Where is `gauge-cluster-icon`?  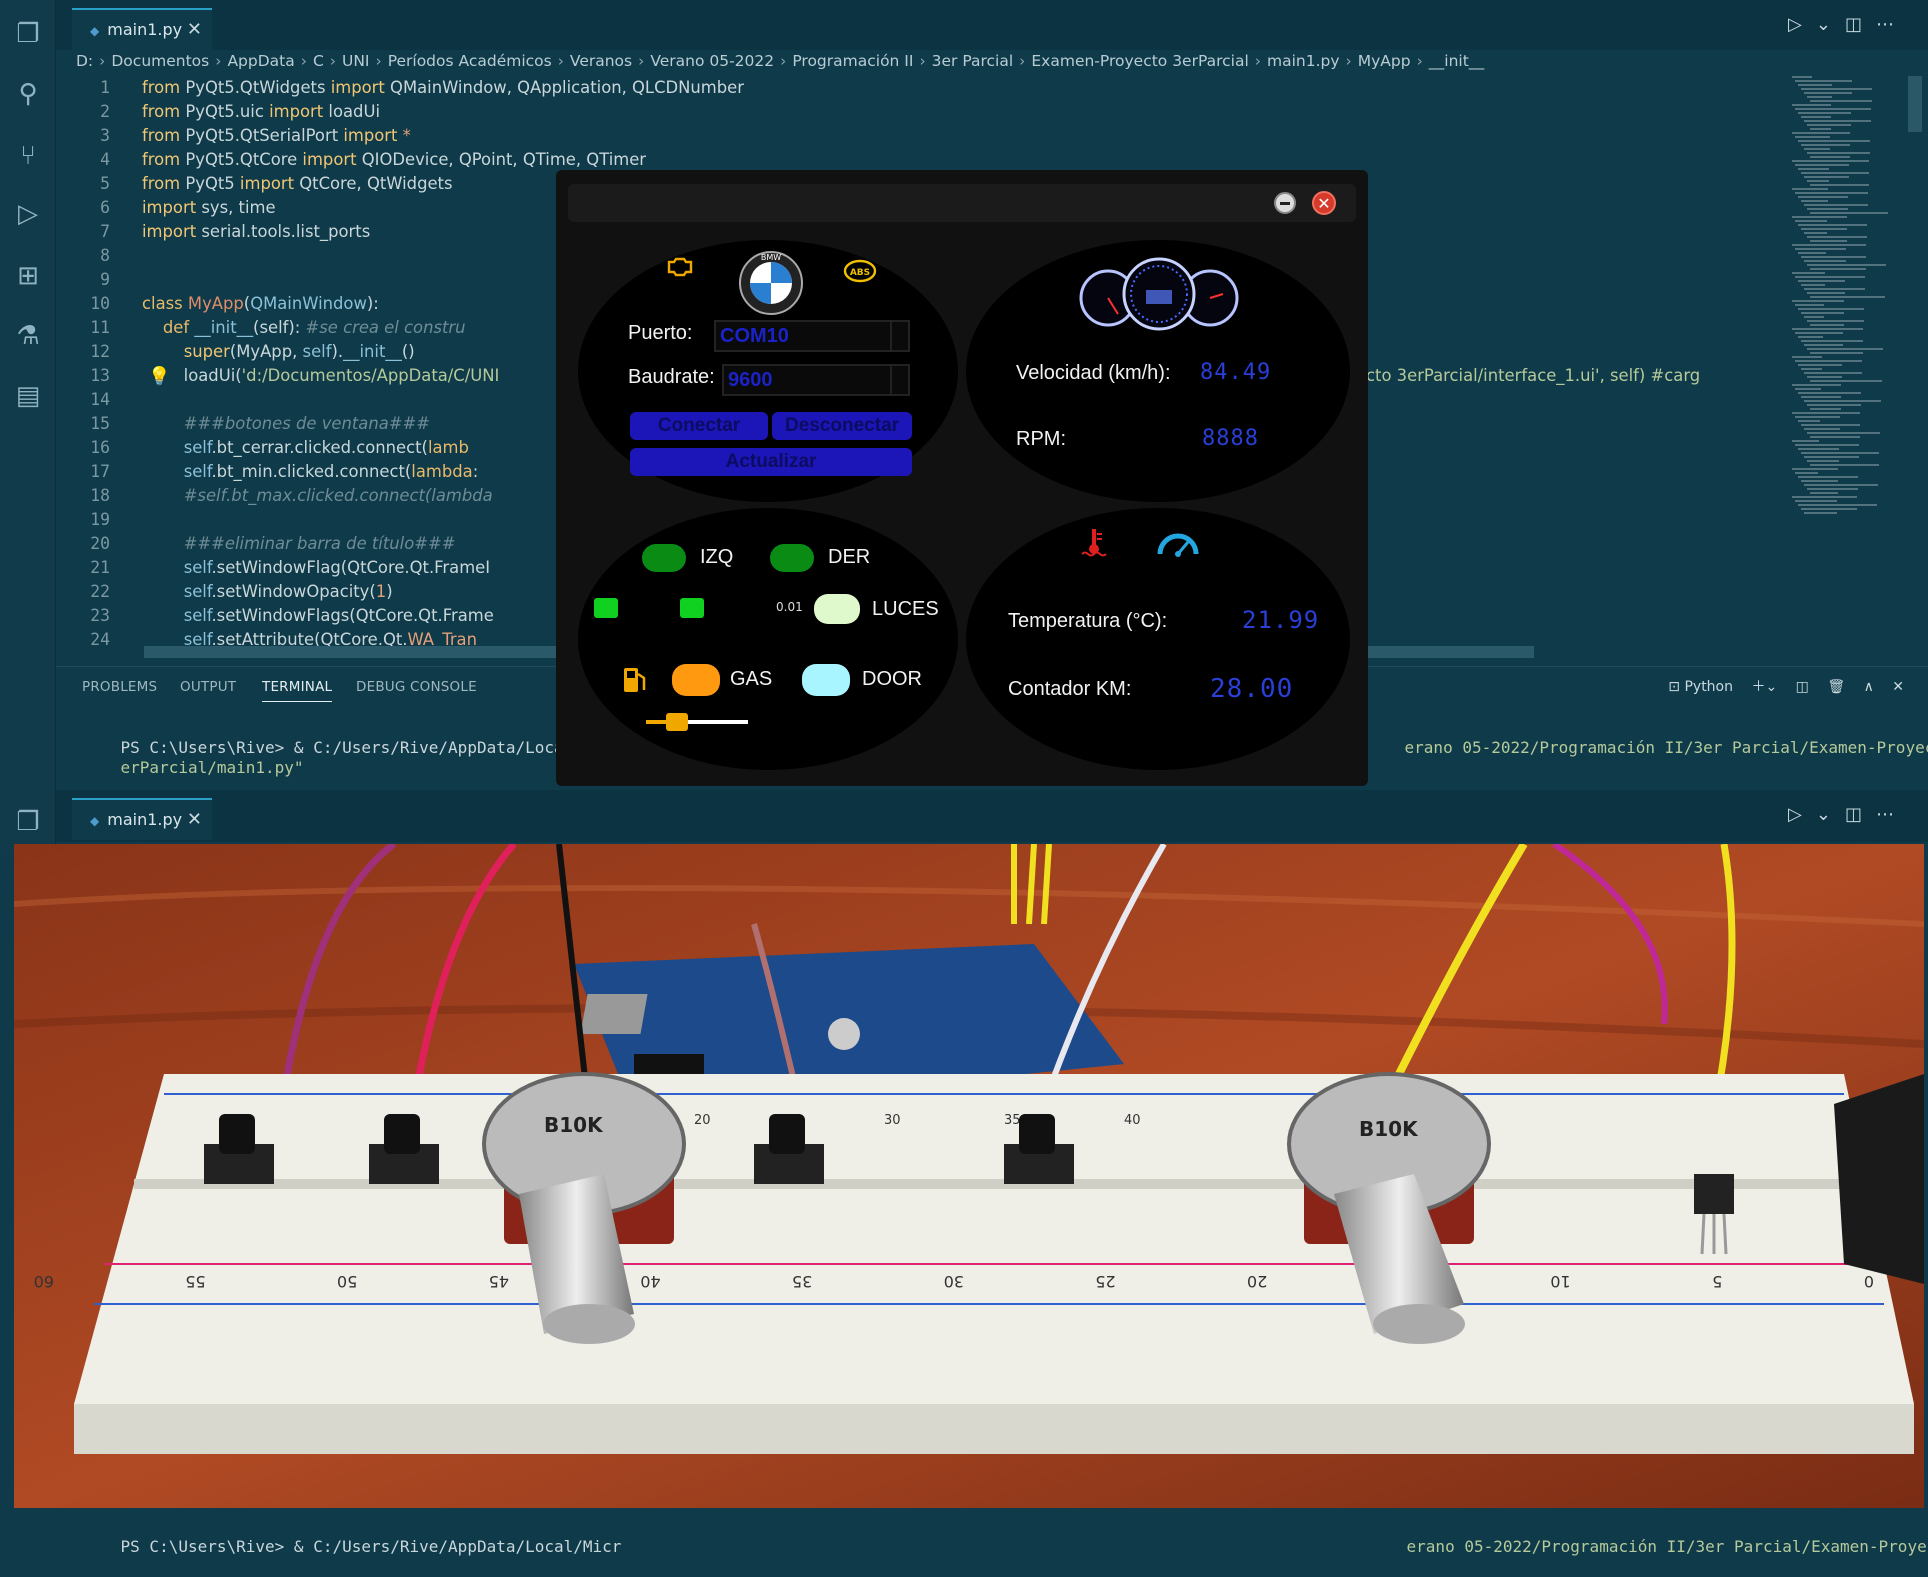
gauge-cluster-icon is located at coordinates (1159, 294).